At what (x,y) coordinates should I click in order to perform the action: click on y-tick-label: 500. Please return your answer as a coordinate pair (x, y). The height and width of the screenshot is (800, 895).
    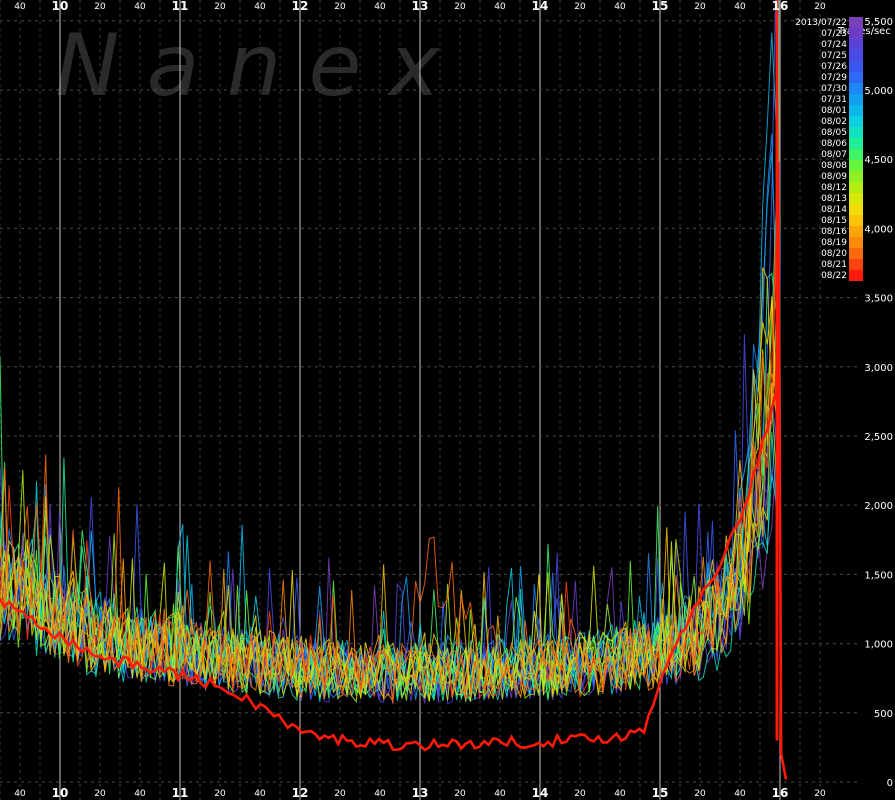
    Looking at the image, I should click on (883, 714).